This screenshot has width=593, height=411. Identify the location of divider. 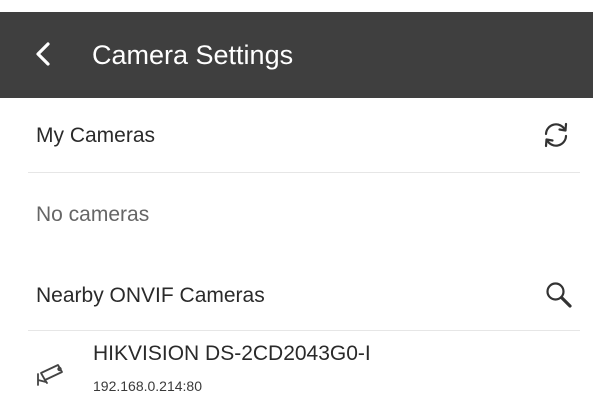
(304, 330).